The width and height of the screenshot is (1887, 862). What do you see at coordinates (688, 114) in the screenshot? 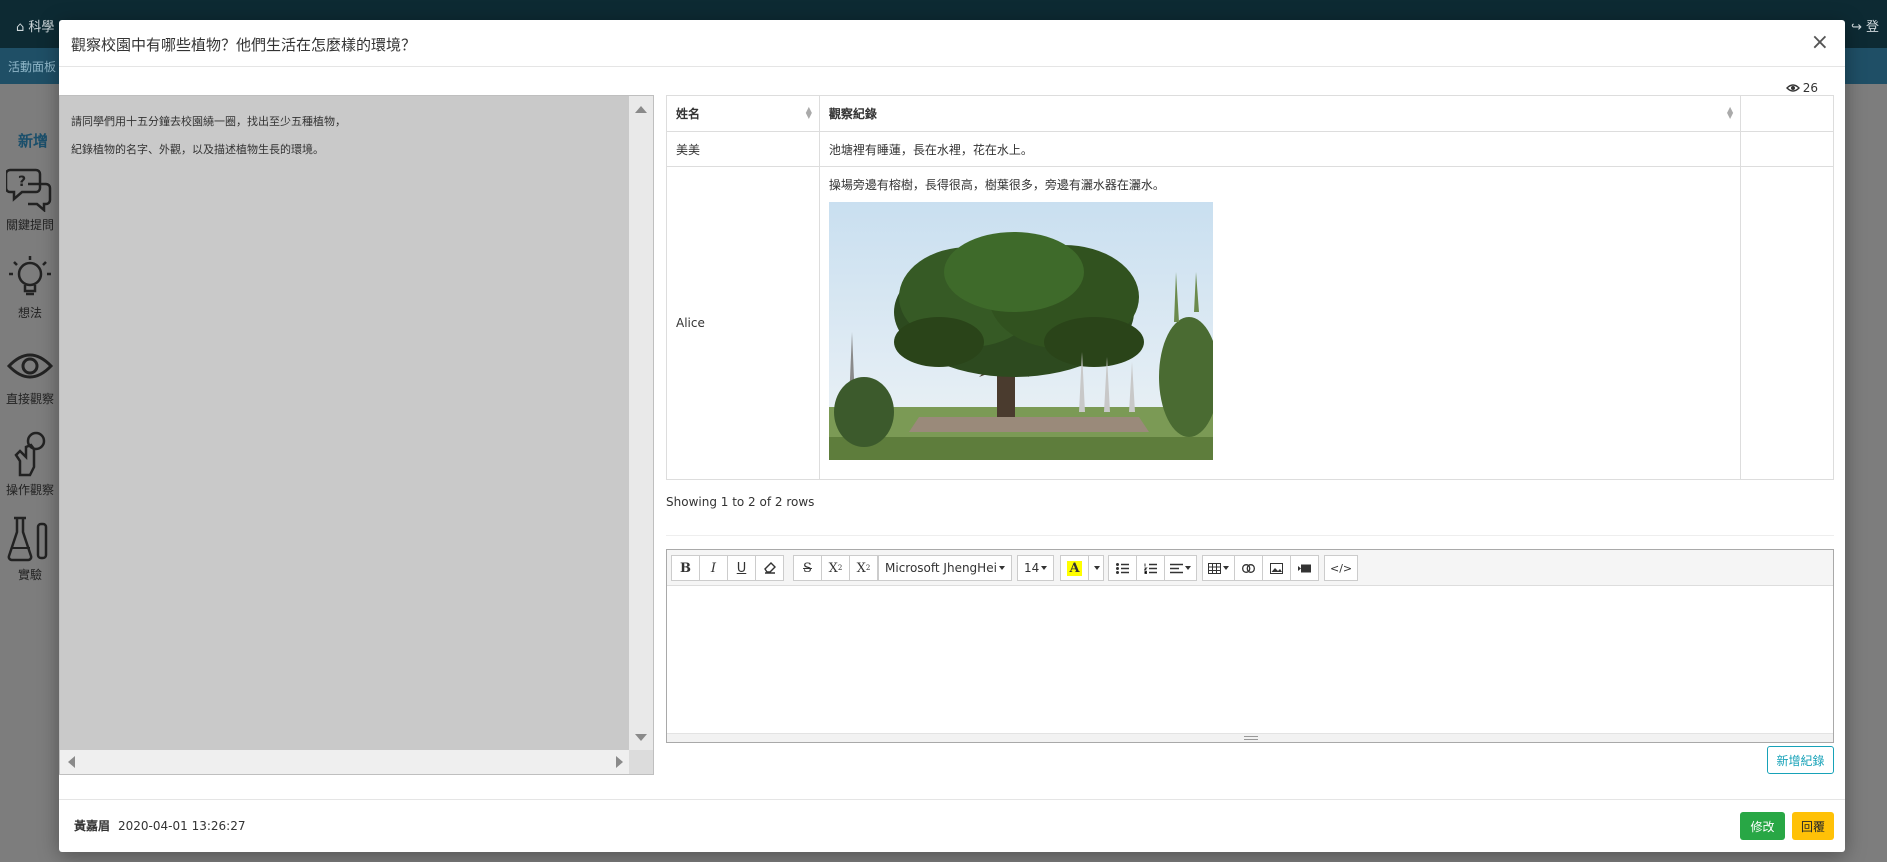
I see `column-header-label: 姓名` at bounding box center [688, 114].